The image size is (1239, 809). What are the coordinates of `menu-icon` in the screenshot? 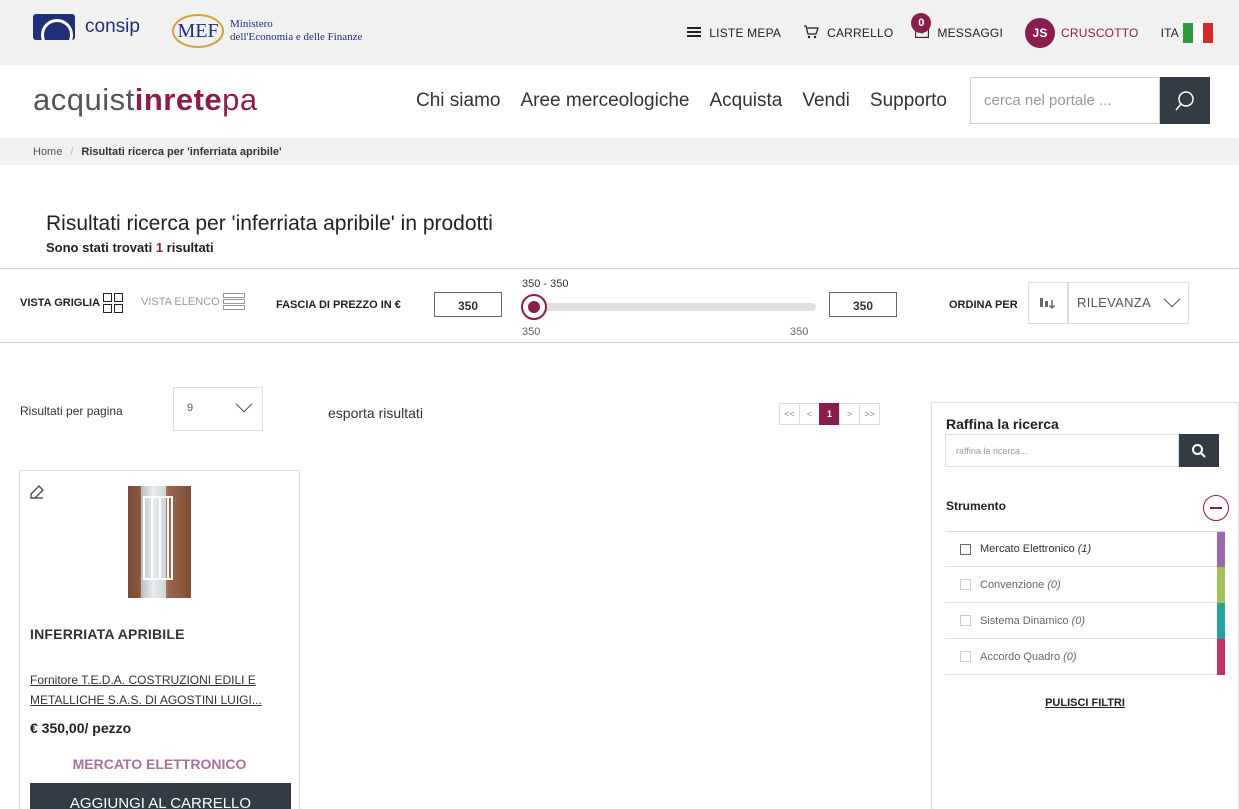 It's located at (694, 33).